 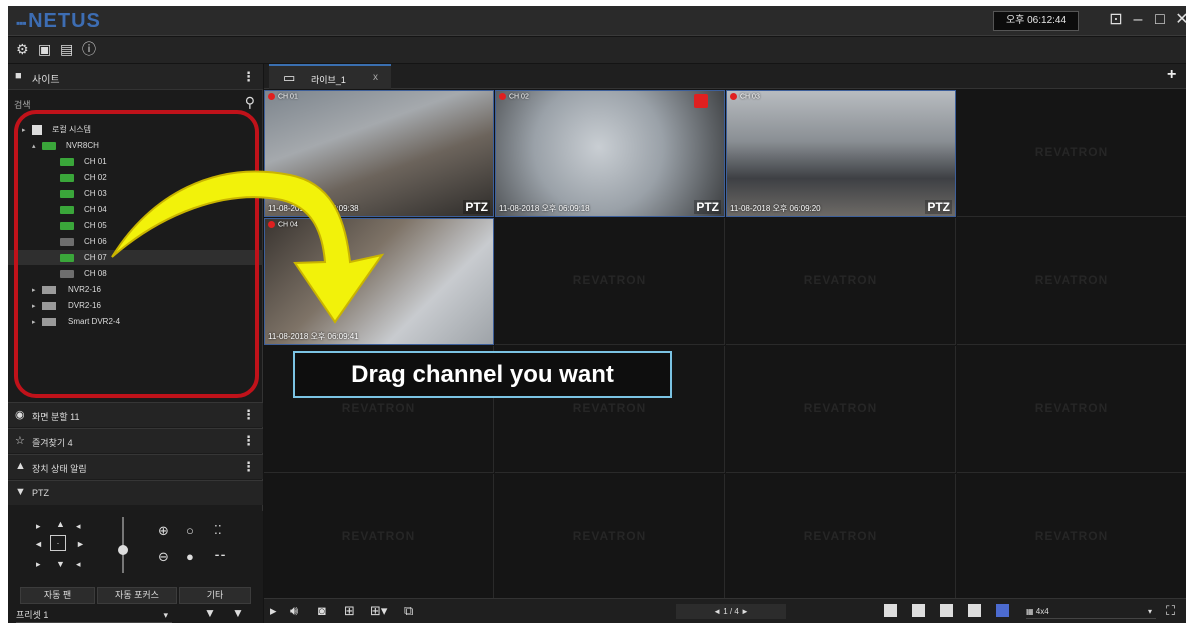 What do you see at coordinates (137, 595) in the screenshot?
I see `auto-focus-button: 자동 포커스` at bounding box center [137, 595].